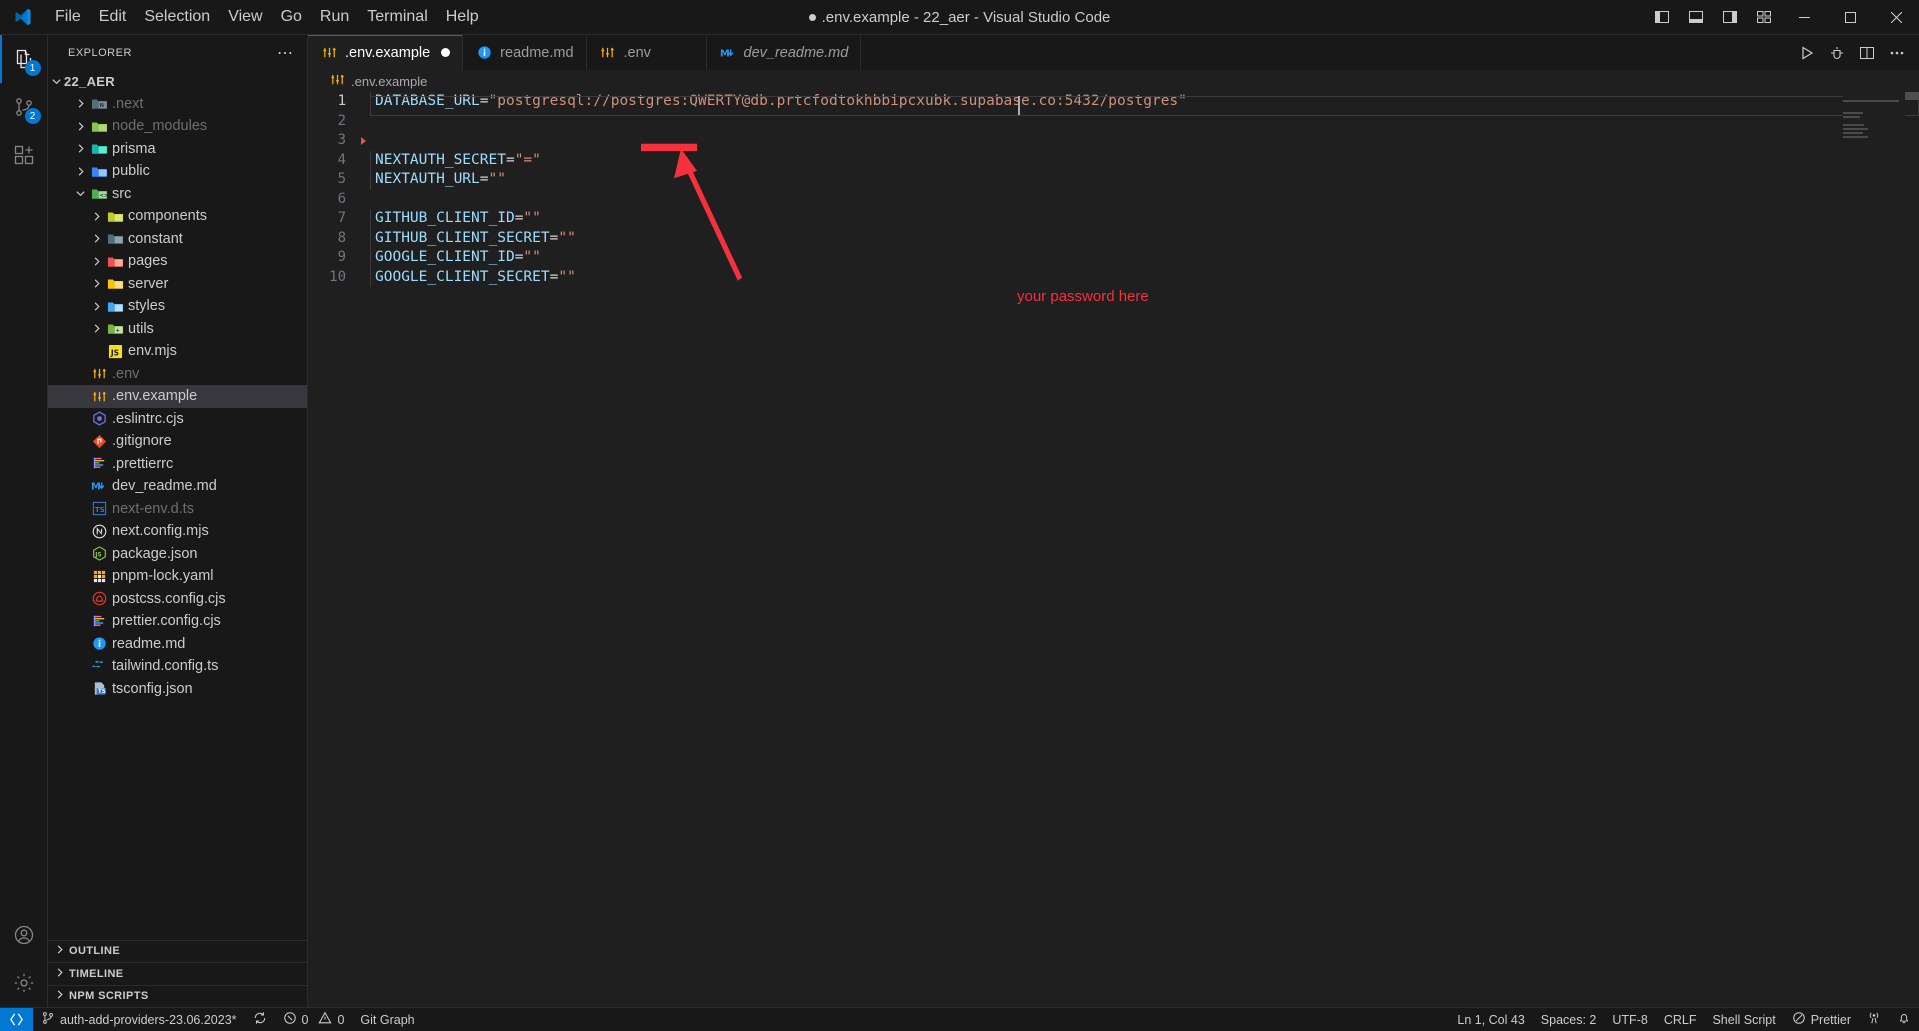  I want to click on remote-indicator, so click(16, 1019).